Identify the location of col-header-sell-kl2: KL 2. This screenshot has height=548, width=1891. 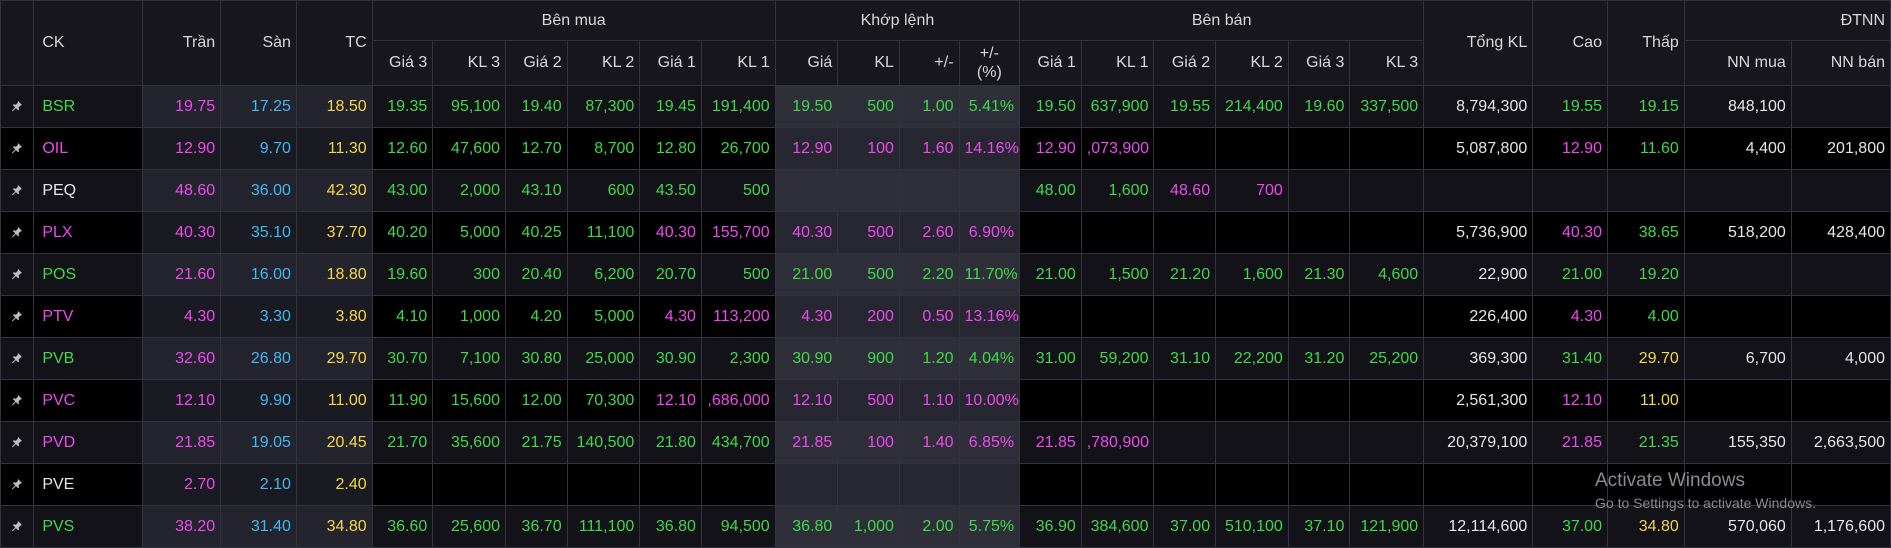
(1252, 63).